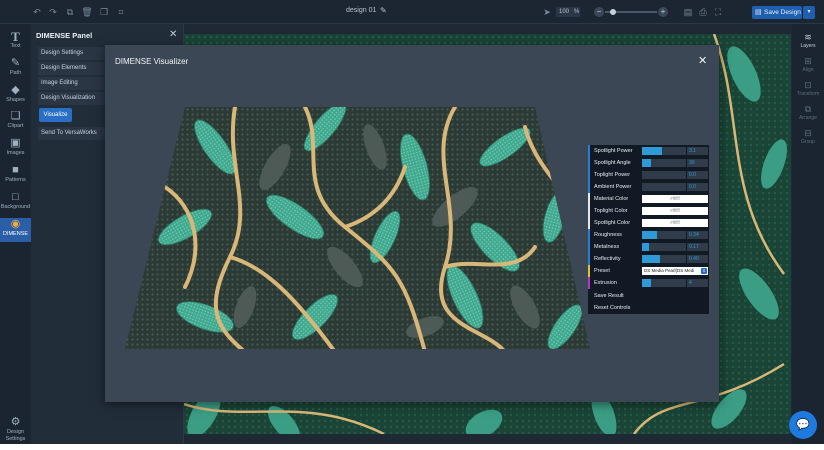 This screenshot has height=450, width=824. What do you see at coordinates (87, 12) in the screenshot?
I see `trash-icon: 🗑` at bounding box center [87, 12].